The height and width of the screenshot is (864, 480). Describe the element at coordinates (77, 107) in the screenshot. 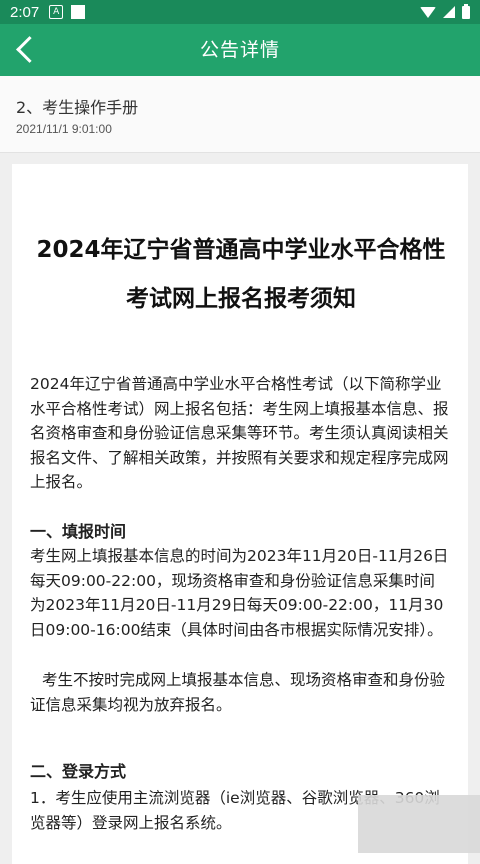

I see `notice-title: 2、考生操作手册` at that location.